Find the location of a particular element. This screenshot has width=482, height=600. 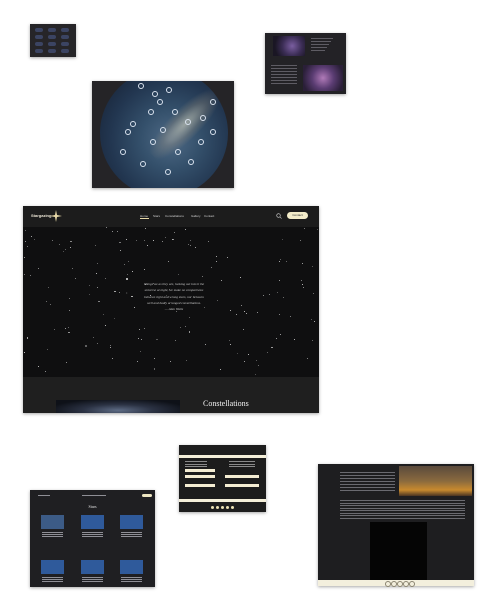

nav-stars: Stars is located at coordinates (156, 216).